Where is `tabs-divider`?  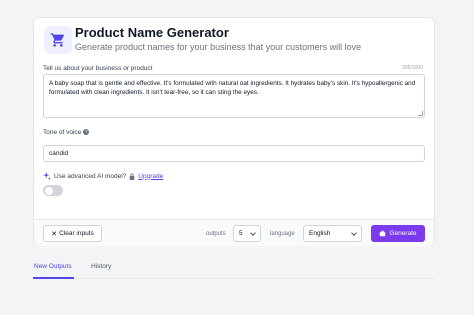 tabs-divider is located at coordinates (234, 278).